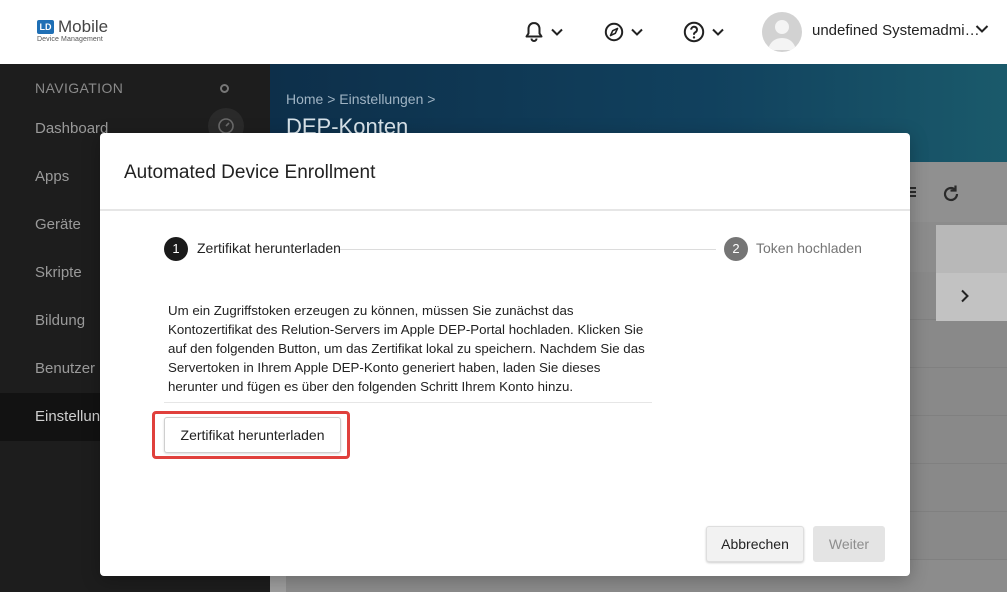 This screenshot has height=592, width=1007. Describe the element at coordinates (224, 88) in the screenshot. I see `pin-icon` at that location.